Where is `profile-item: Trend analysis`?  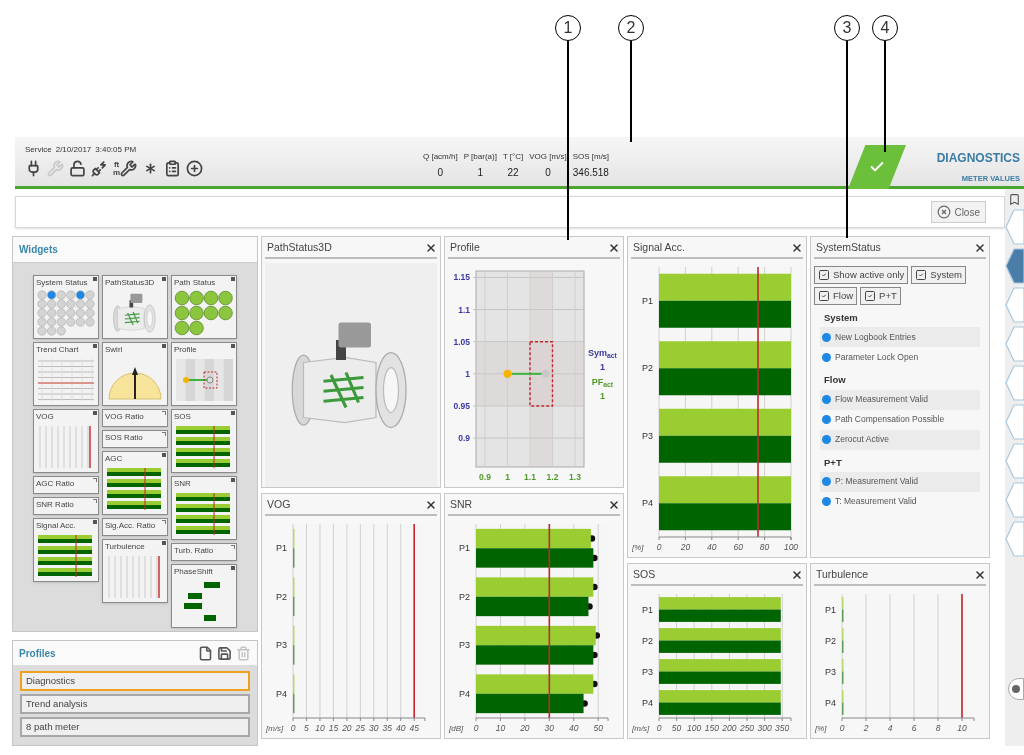 profile-item: Trend analysis is located at coordinates (135, 704).